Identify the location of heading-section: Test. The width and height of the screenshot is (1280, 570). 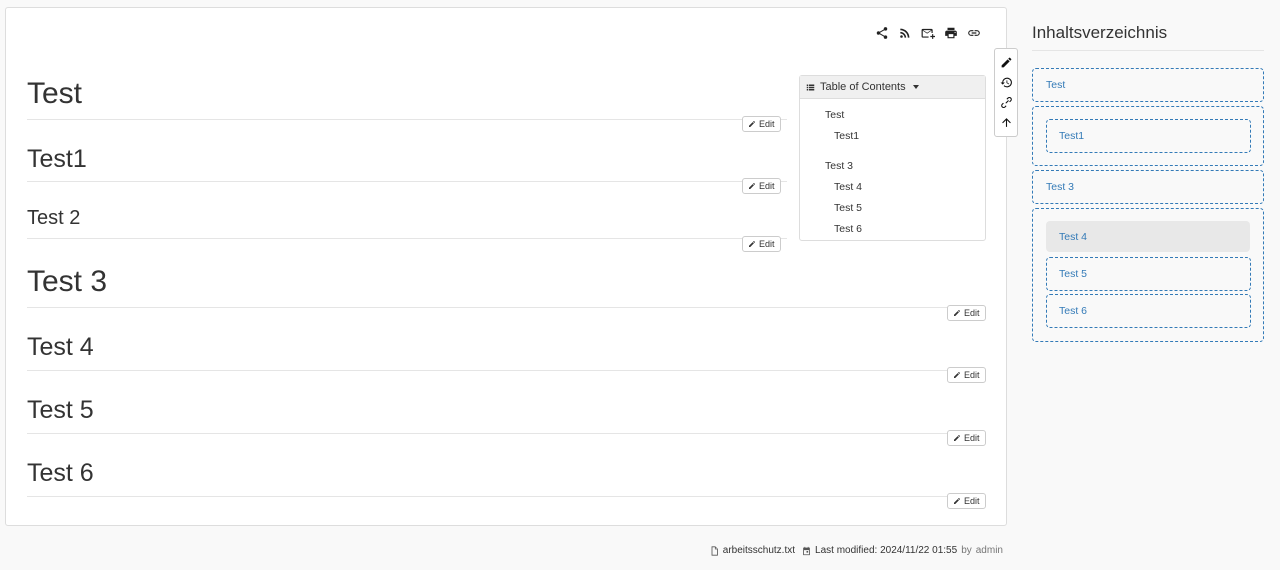
(407, 97).